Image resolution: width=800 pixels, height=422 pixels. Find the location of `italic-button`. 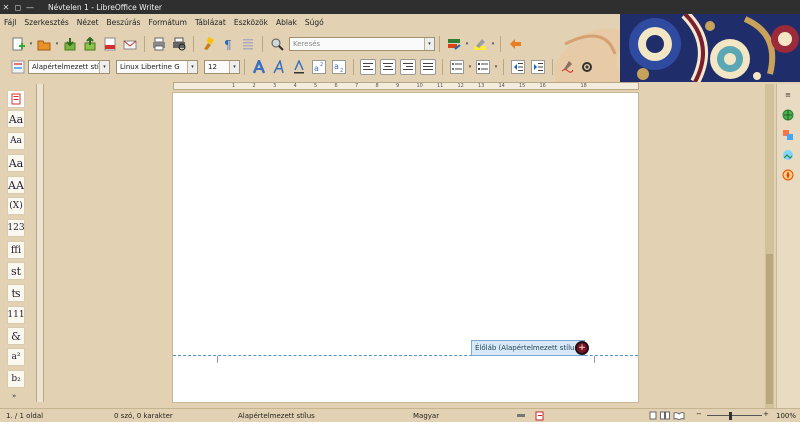

italic-button is located at coordinates (279, 67).